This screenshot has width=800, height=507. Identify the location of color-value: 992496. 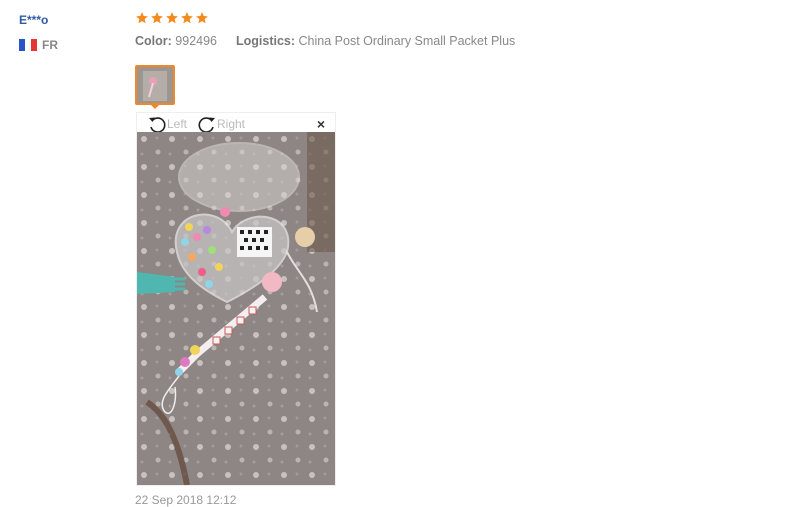
(196, 41).